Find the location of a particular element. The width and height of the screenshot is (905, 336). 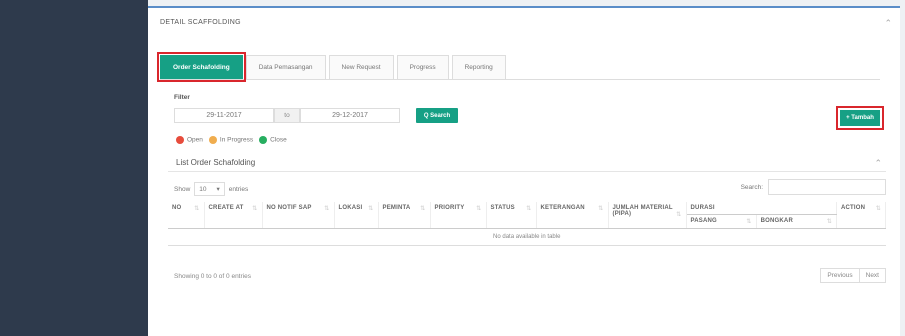

col-action: ACTION ⇅ is located at coordinates (861, 215).